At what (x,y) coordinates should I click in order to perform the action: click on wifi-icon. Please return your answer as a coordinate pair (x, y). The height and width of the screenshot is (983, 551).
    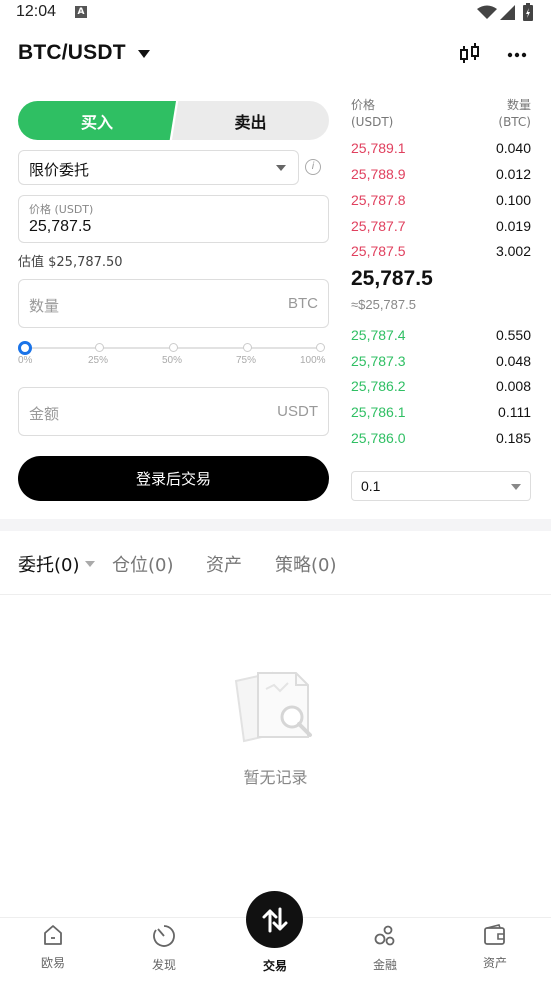
    Looking at the image, I should click on (487, 12).